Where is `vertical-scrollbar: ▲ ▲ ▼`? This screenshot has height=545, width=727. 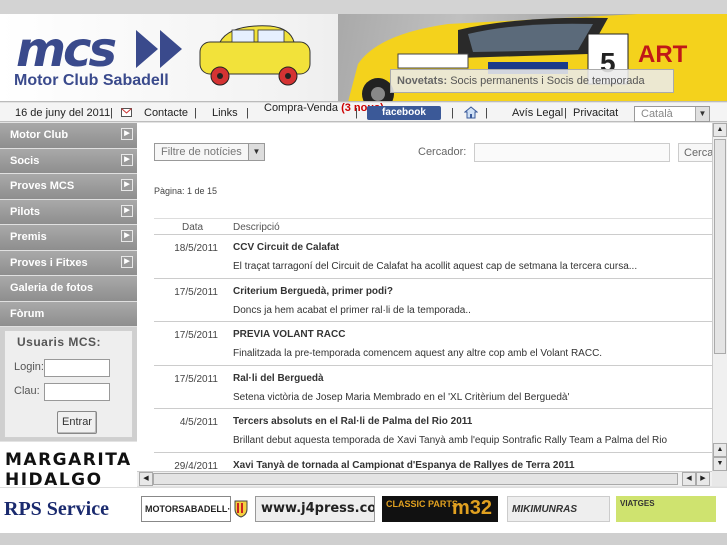 vertical-scrollbar: ▲ ▲ ▼ is located at coordinates (719, 297).